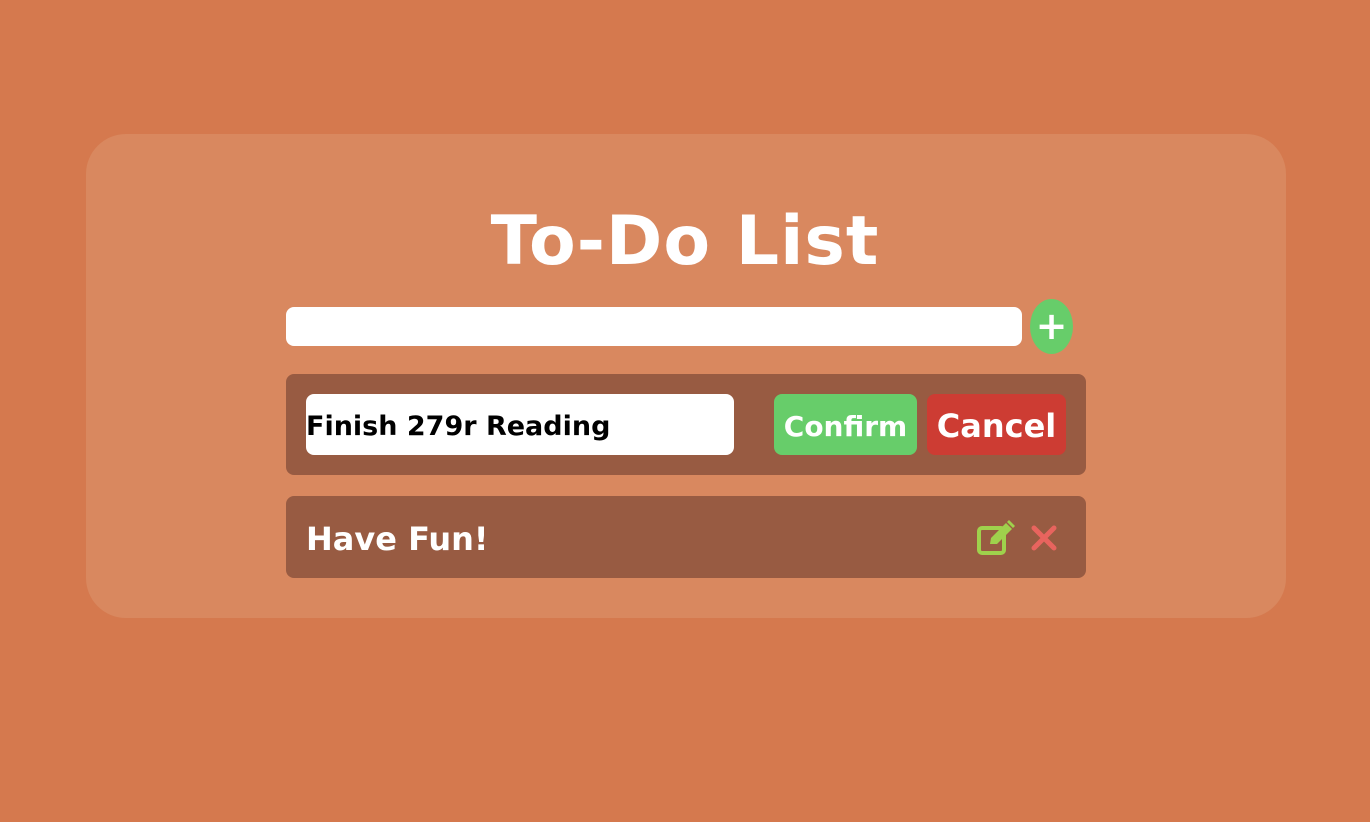 The image size is (1370, 822). I want to click on pencil-square-icon, so click(996, 538).